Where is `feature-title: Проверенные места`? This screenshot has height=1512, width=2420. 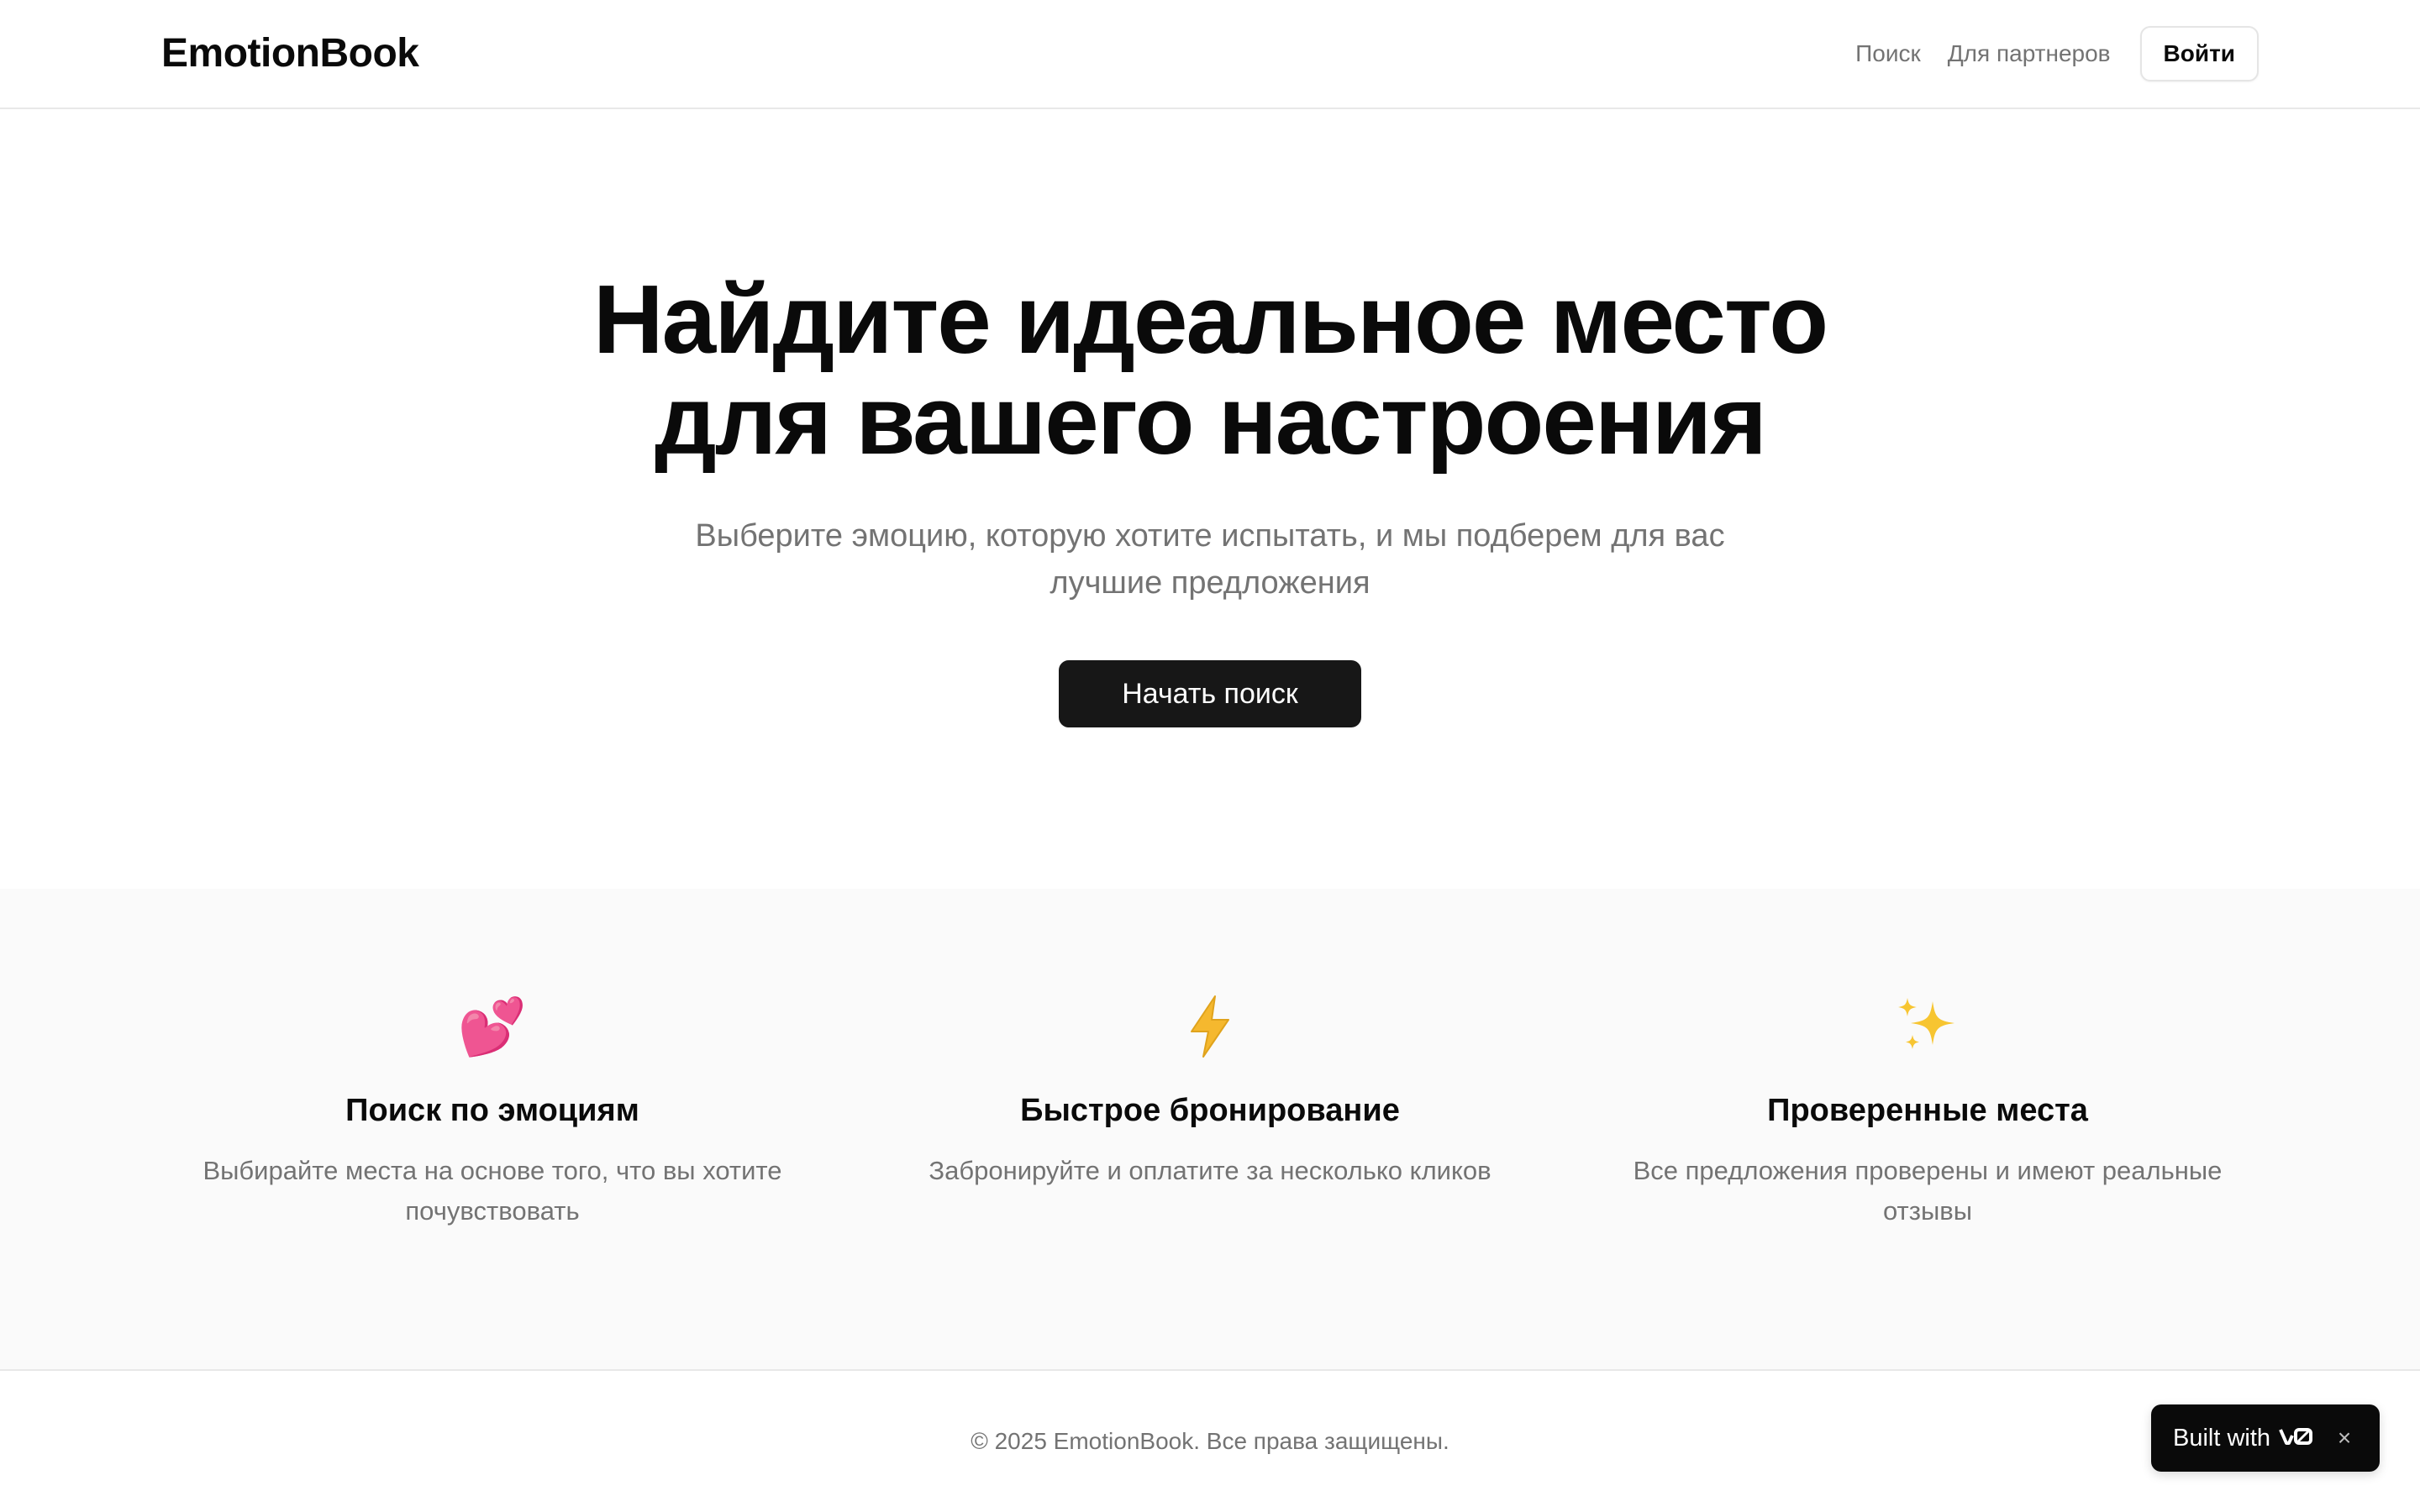
feature-title: Проверенные места is located at coordinates (1927, 1110).